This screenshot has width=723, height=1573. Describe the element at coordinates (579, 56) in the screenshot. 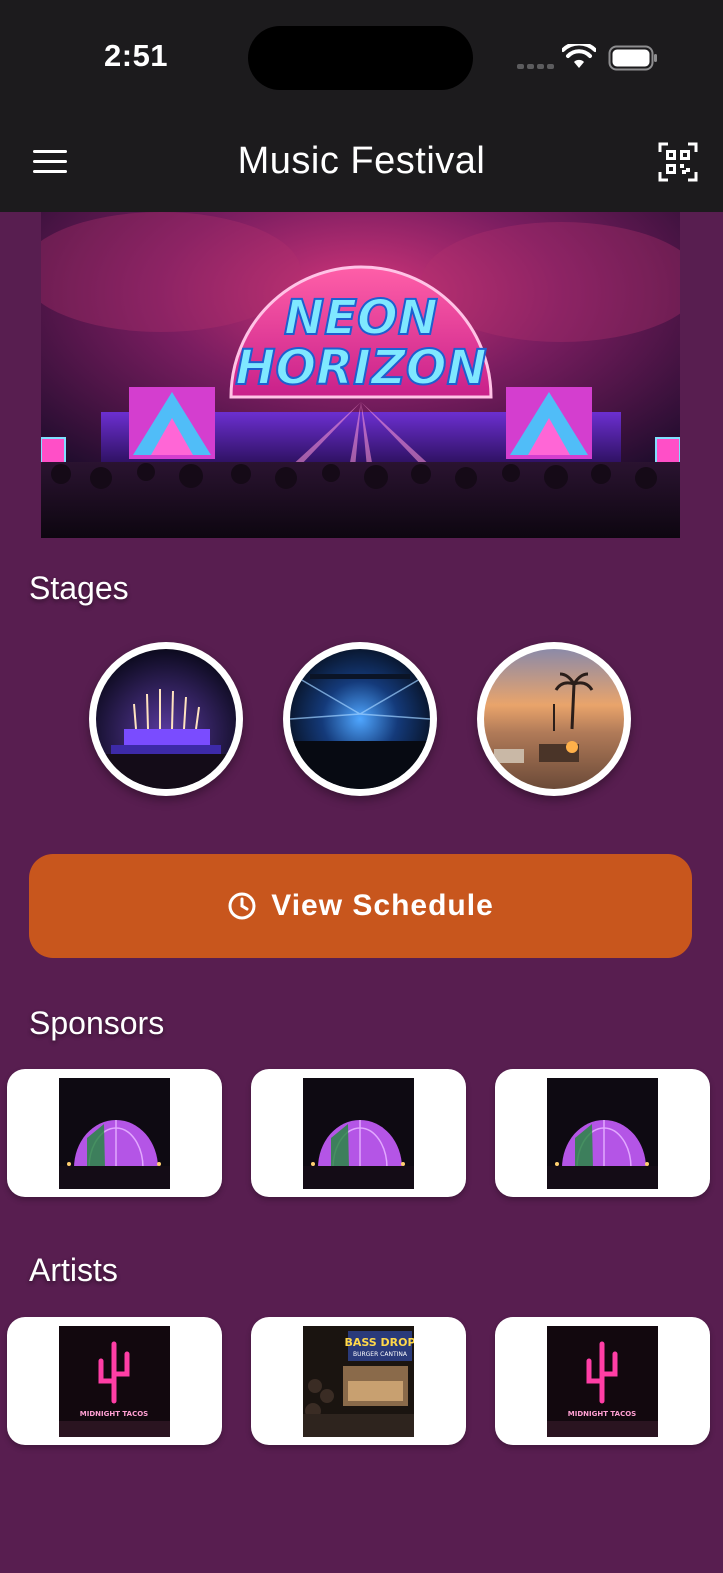

I see `wifi-icon` at that location.